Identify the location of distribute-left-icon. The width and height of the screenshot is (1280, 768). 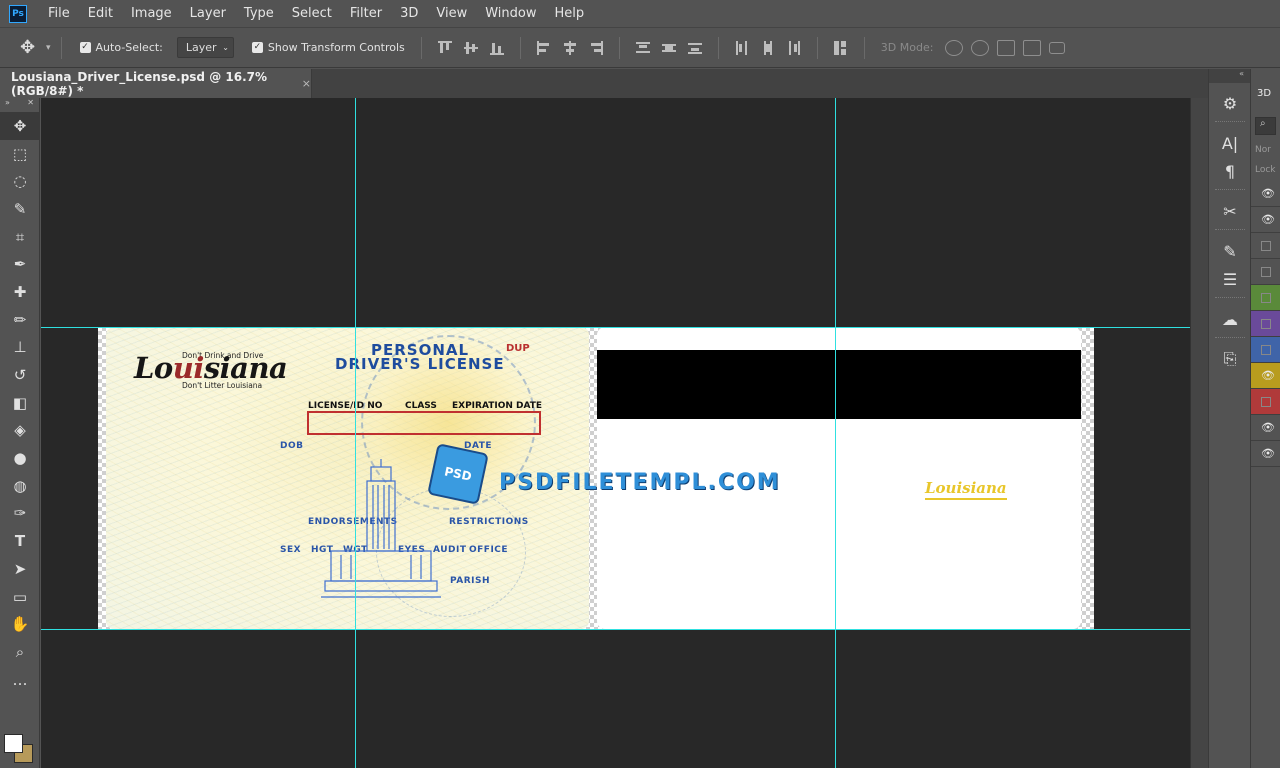
(742, 47).